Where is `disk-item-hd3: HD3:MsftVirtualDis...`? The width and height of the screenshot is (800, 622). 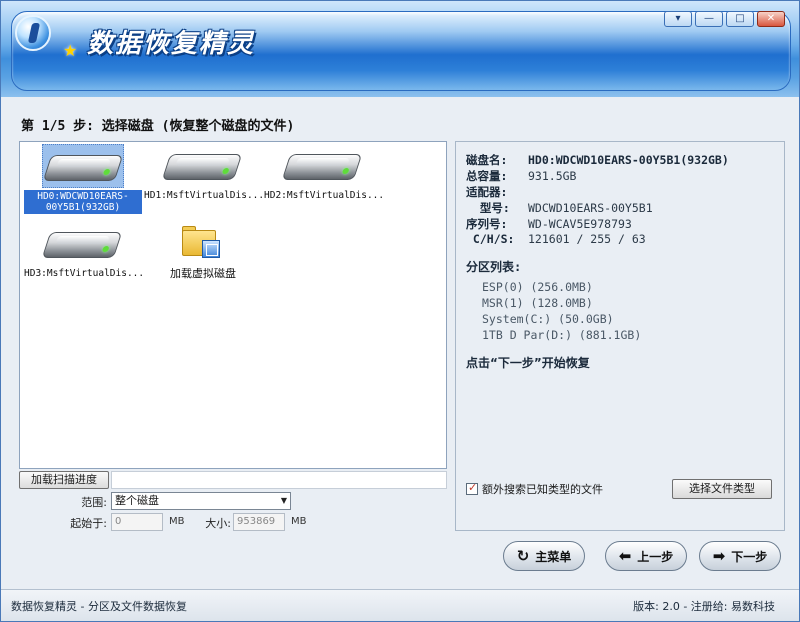
disk-item-hd3: HD3:MsftVirtualDis... is located at coordinates (83, 250).